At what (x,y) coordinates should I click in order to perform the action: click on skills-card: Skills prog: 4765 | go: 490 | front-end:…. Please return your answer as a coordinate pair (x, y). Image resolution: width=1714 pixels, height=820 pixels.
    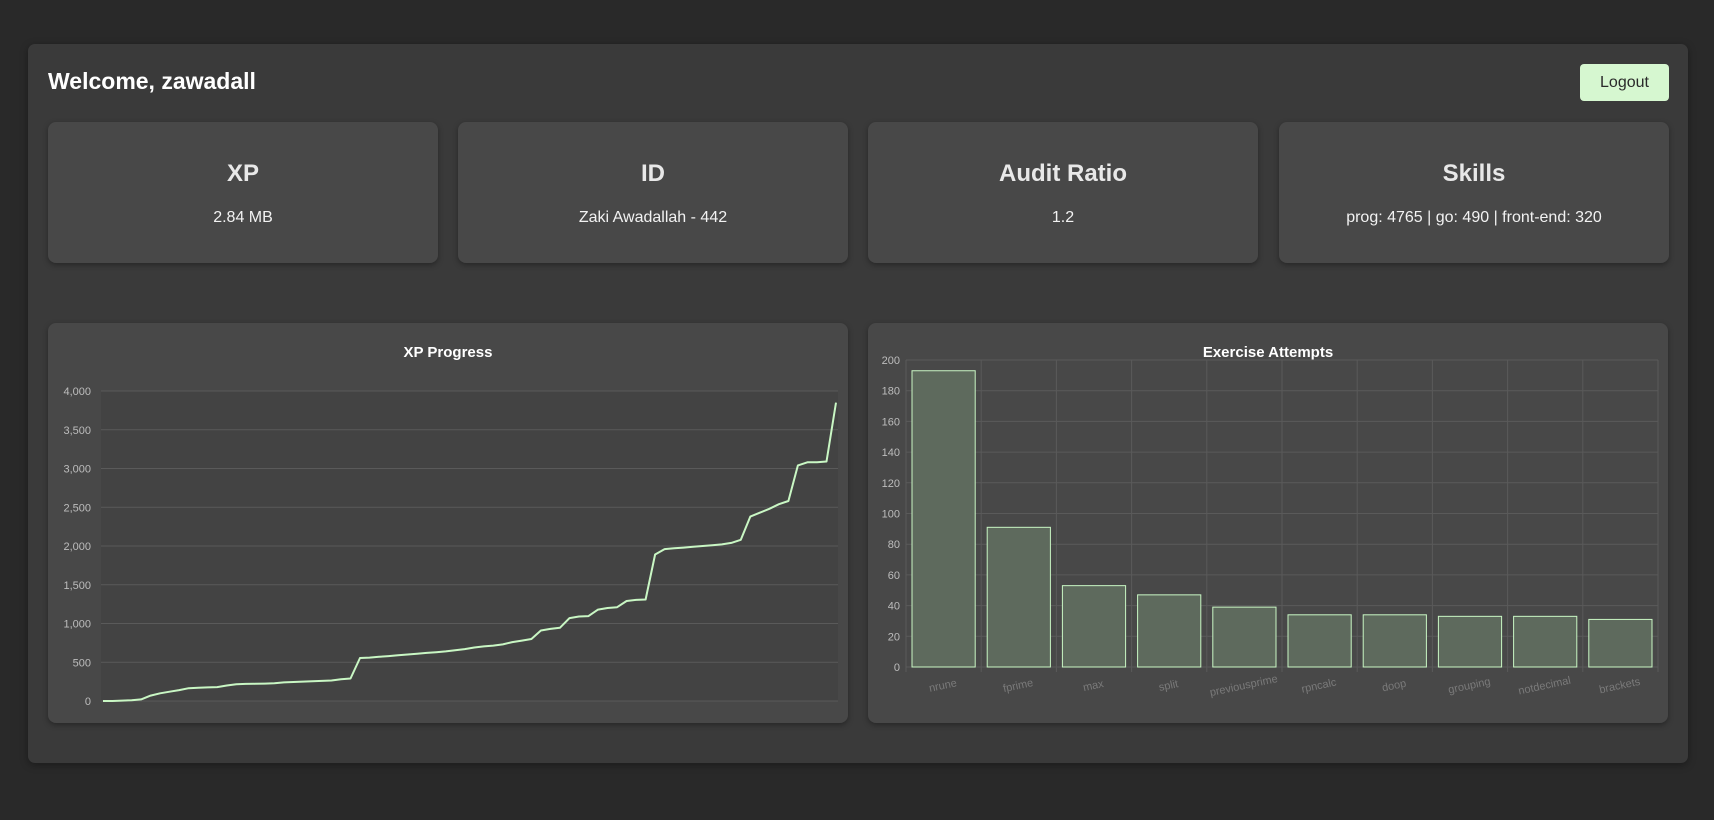
    Looking at the image, I should click on (1474, 192).